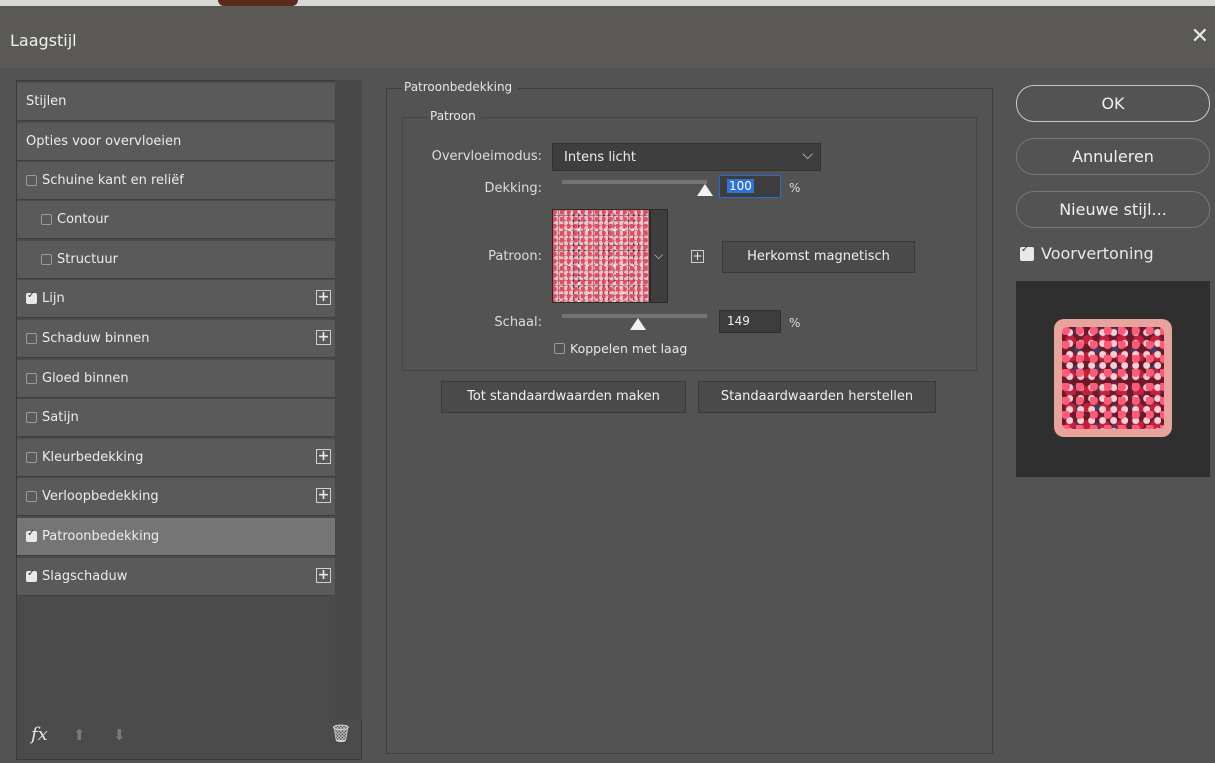  Describe the element at coordinates (43, 40) in the screenshot. I see `dialog-title: Laagstijl` at that location.